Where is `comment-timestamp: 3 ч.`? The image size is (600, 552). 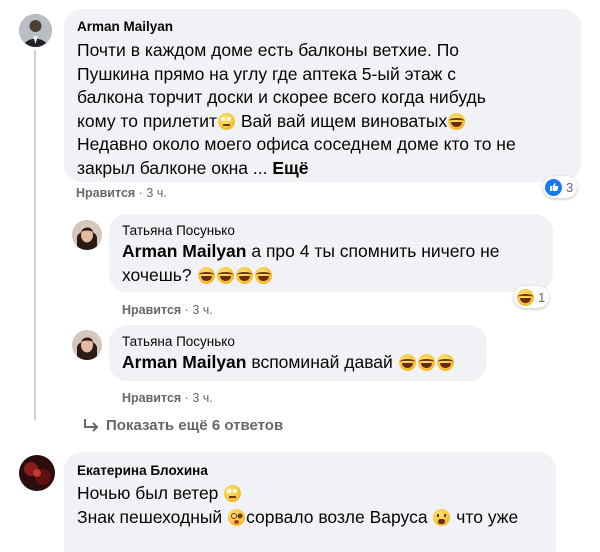 comment-timestamp: 3 ч. is located at coordinates (156, 193).